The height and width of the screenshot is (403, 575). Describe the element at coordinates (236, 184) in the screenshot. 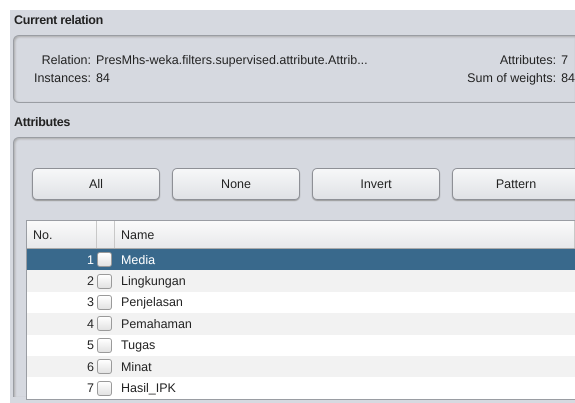

I see `select-button: None` at that location.